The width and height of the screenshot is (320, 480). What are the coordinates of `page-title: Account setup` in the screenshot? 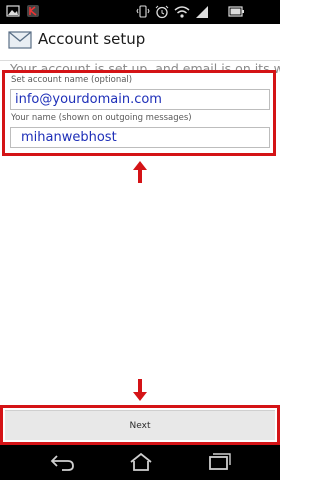 It's located at (92, 39).